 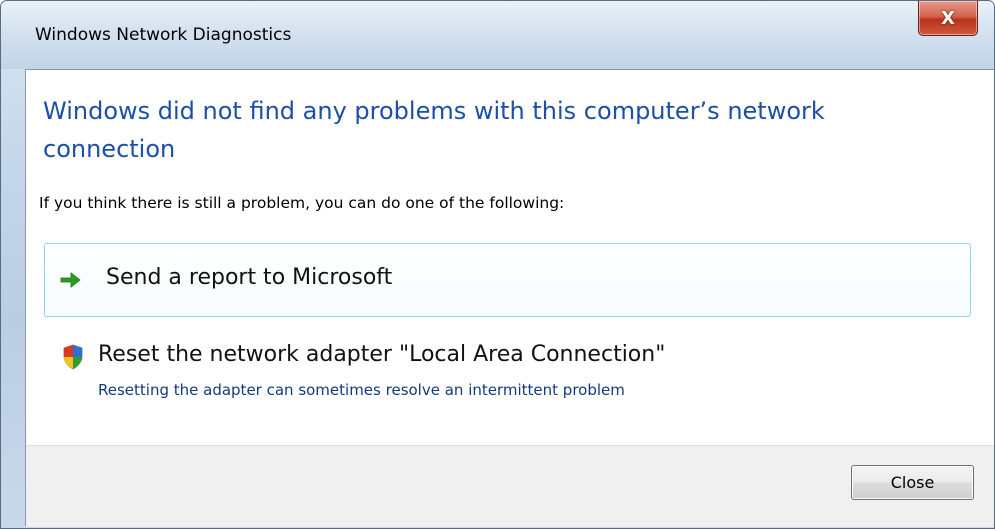 I want to click on close-icon: X, so click(x=948, y=18).